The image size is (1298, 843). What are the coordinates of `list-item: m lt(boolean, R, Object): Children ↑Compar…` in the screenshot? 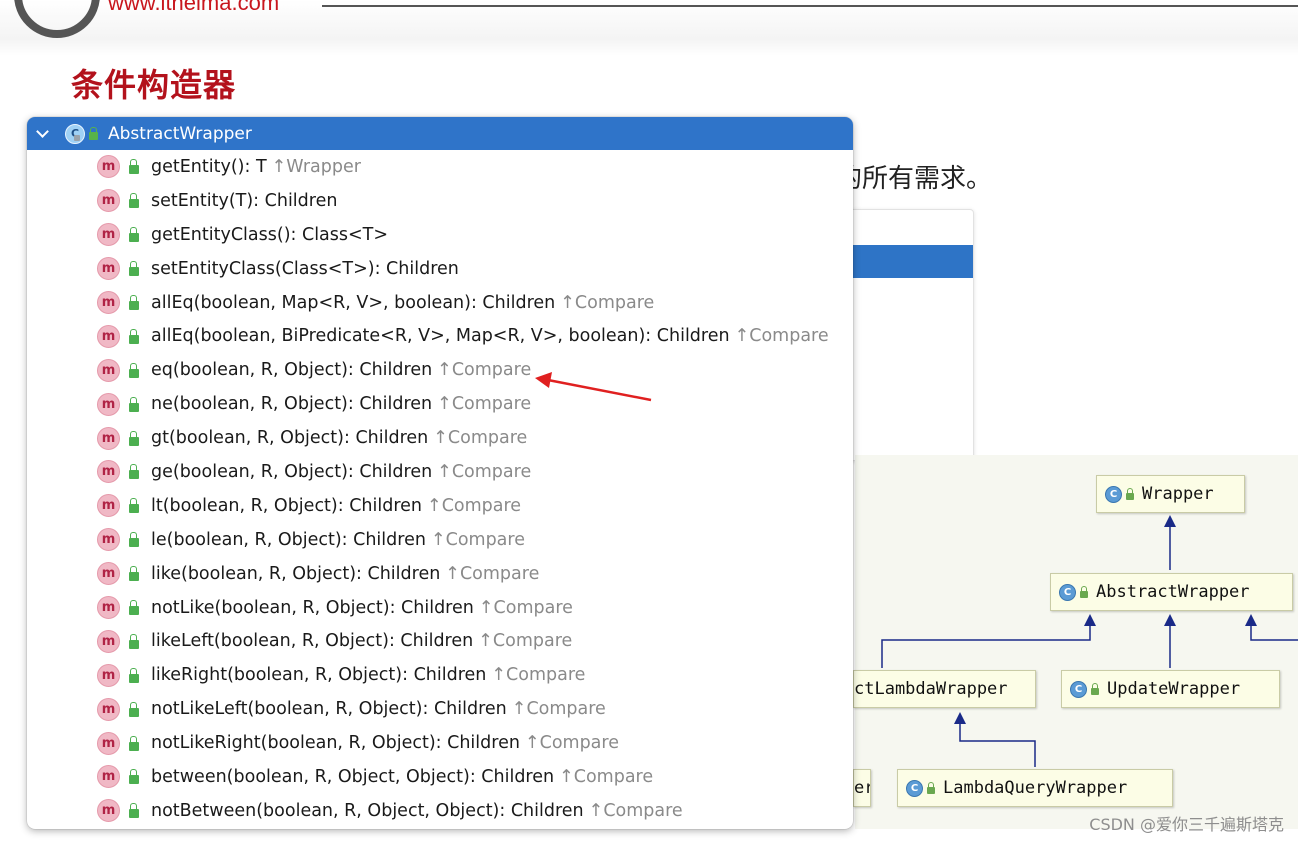 It's located at (440, 506).